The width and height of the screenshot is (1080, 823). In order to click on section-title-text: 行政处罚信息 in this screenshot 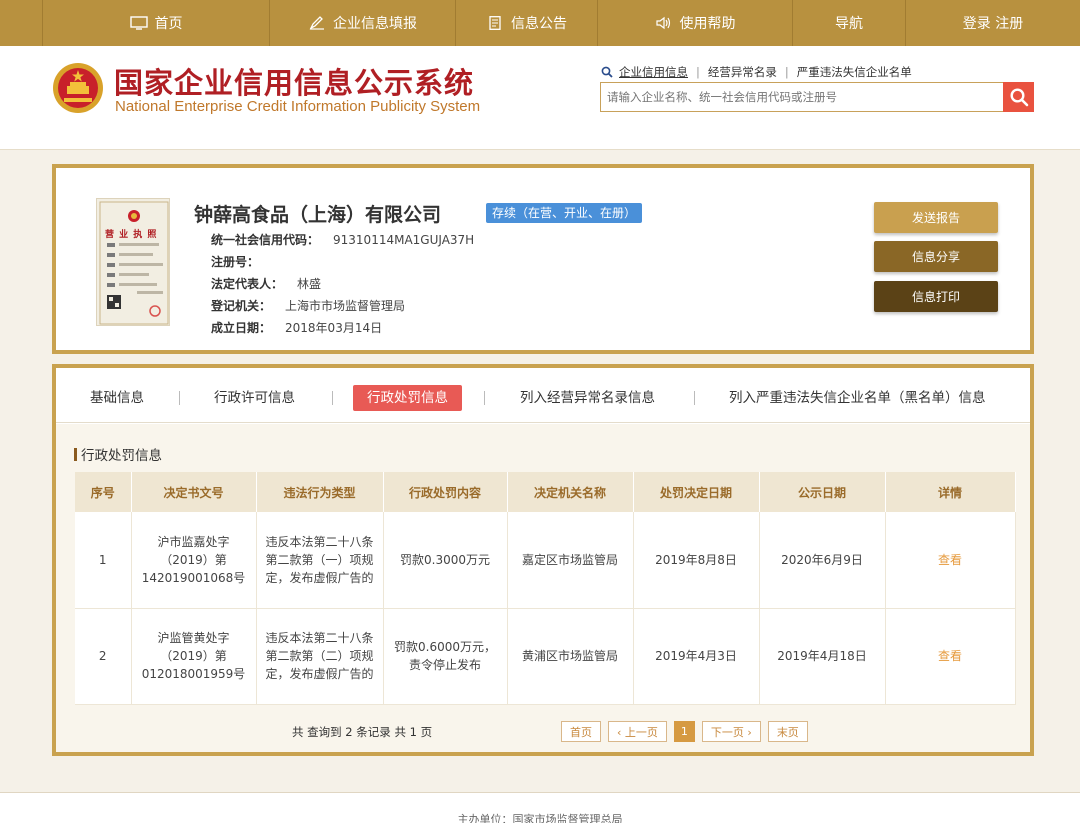, I will do `click(121, 456)`.